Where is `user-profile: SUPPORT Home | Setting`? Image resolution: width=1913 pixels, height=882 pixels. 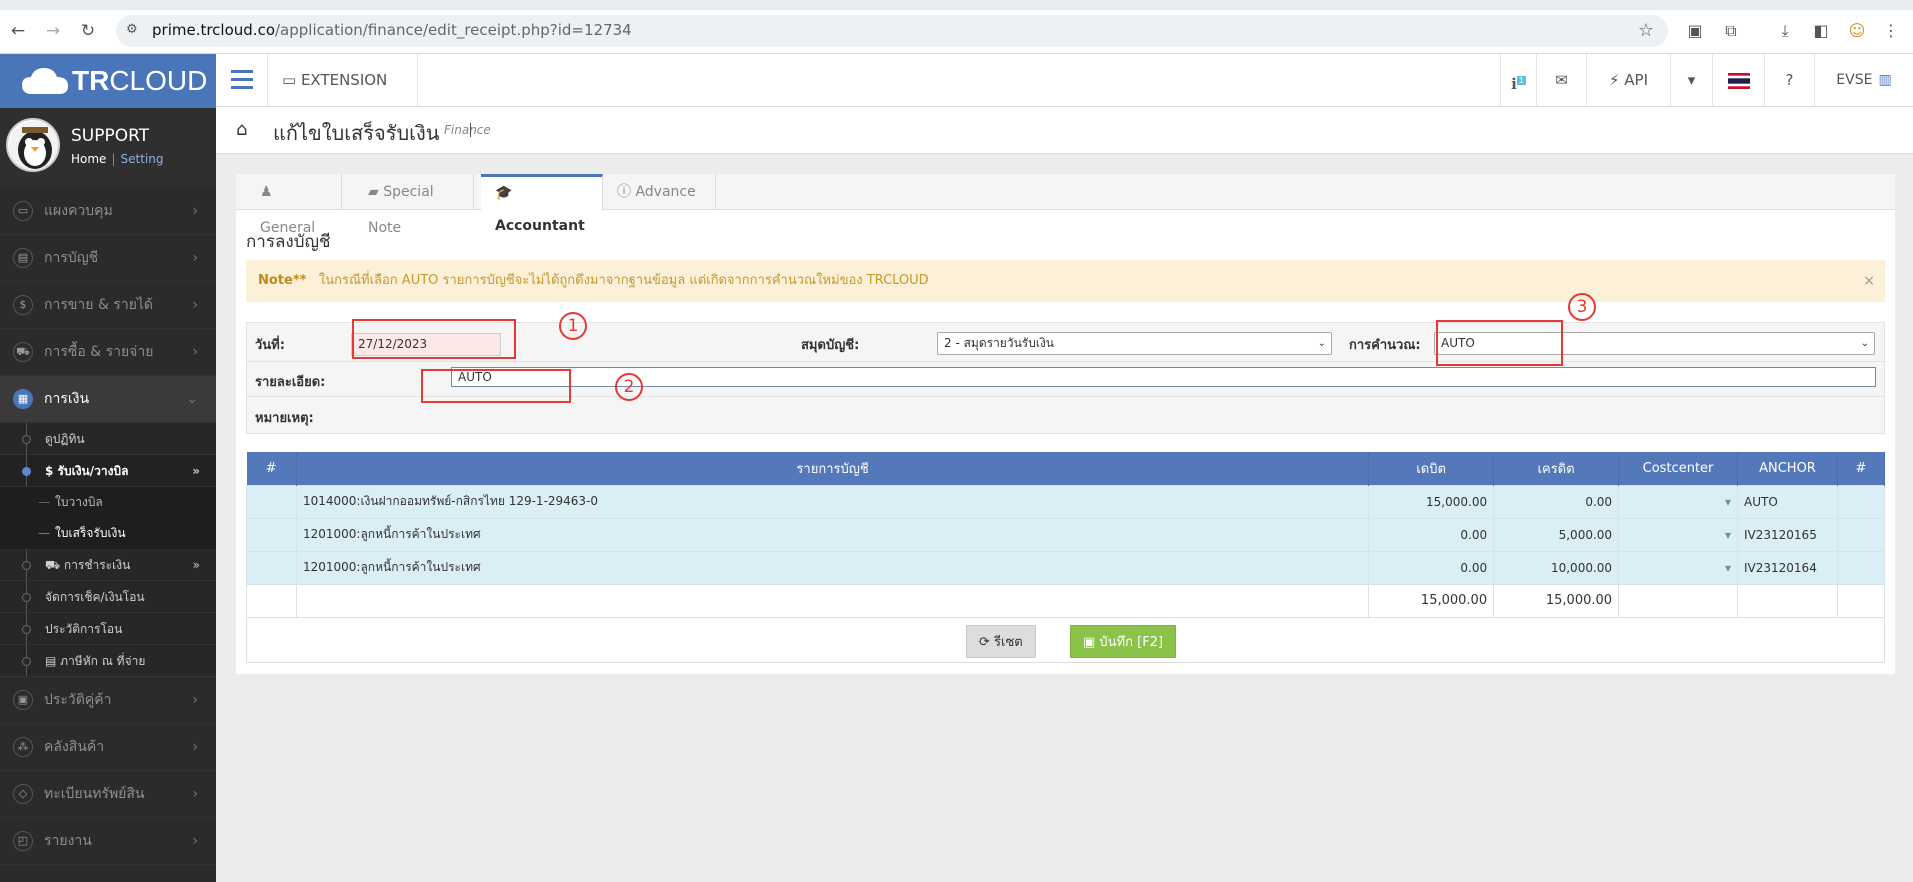
user-profile: SUPPORT Home | Setting is located at coordinates (108, 148).